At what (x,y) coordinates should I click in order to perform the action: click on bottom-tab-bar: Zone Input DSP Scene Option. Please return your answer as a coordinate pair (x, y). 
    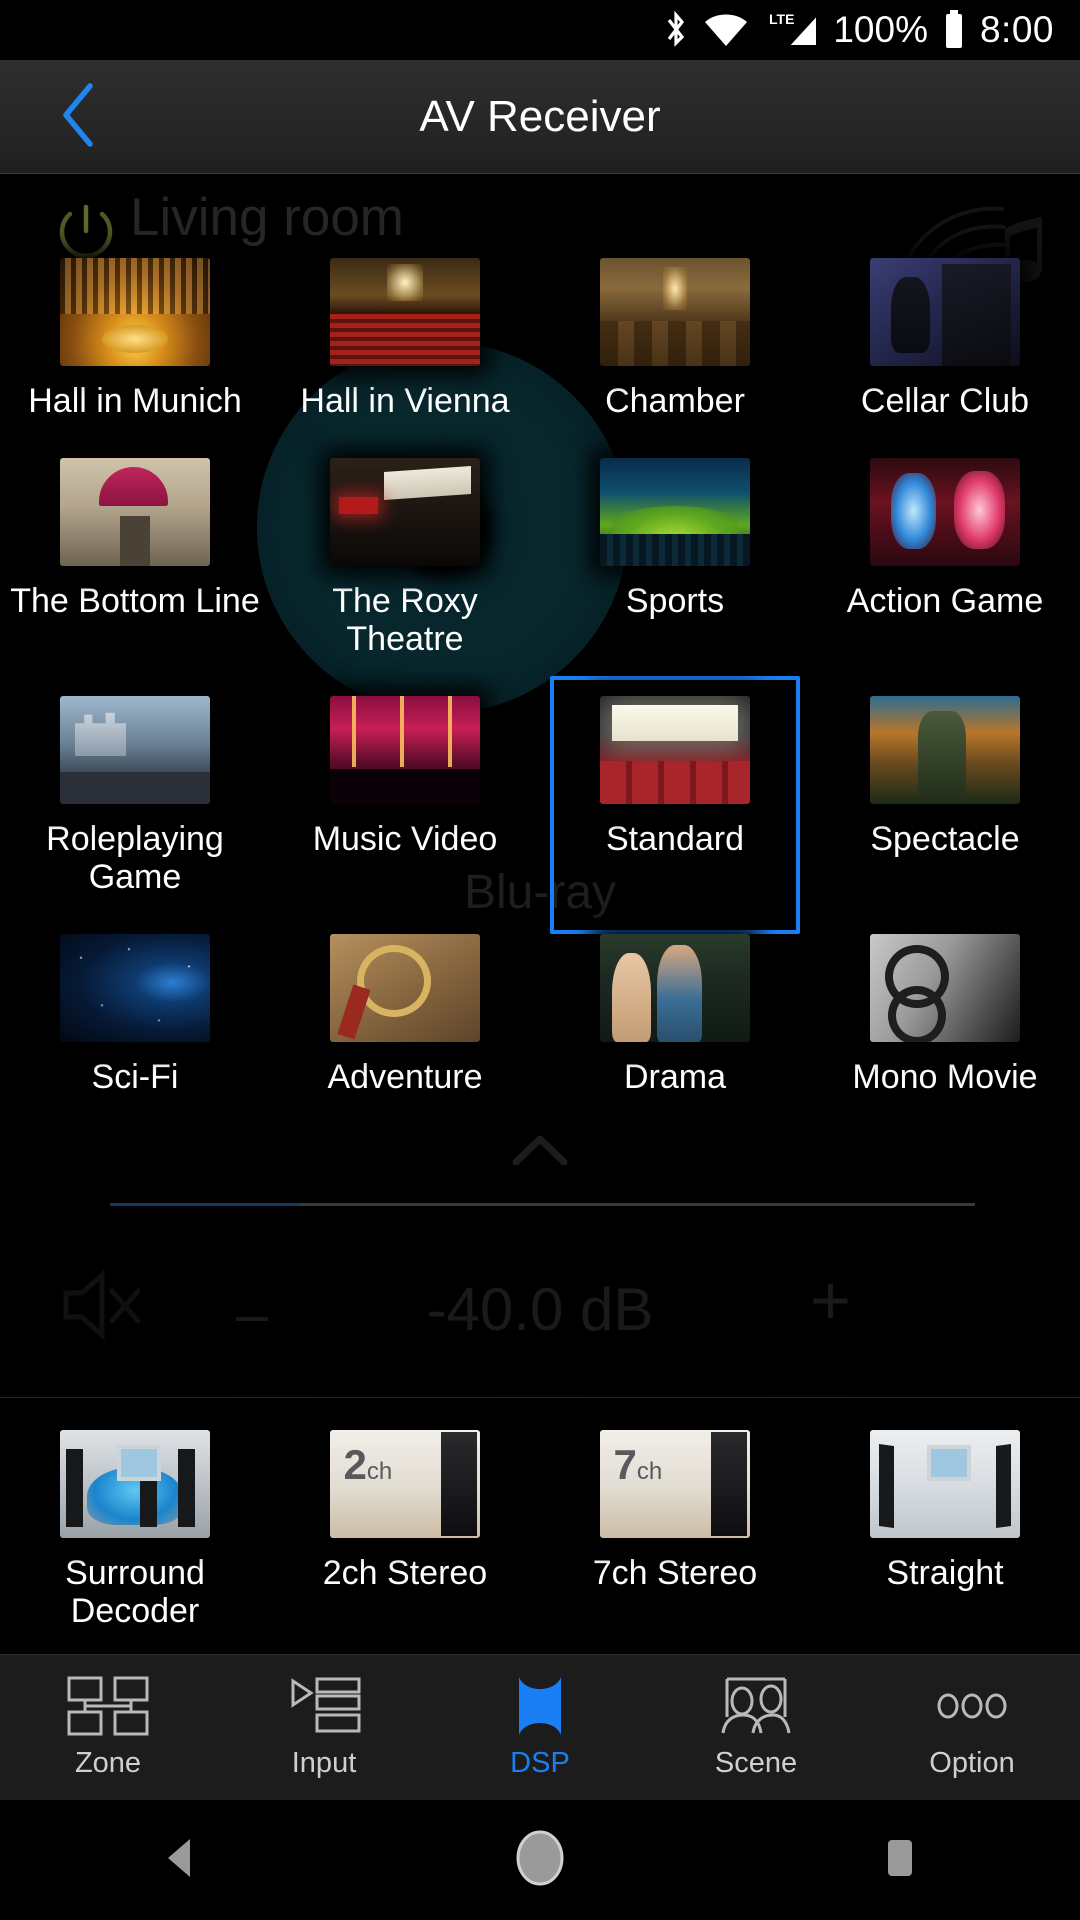
    Looking at the image, I should click on (540, 1727).